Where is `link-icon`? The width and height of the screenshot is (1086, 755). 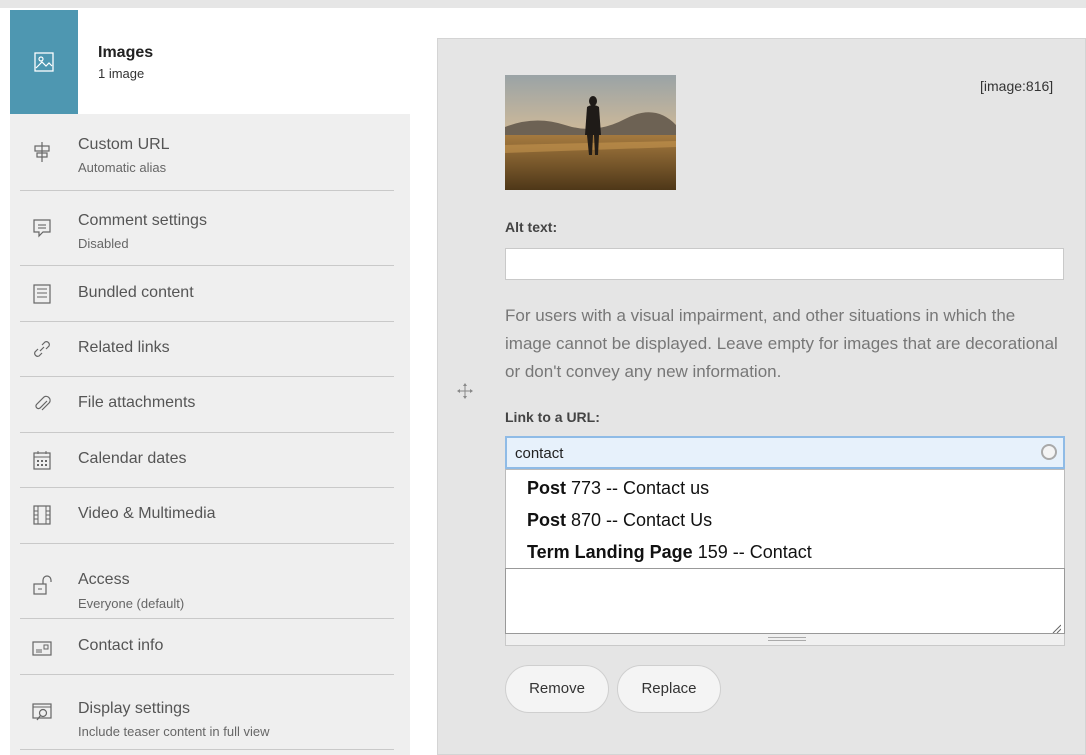
link-icon is located at coordinates (42, 349).